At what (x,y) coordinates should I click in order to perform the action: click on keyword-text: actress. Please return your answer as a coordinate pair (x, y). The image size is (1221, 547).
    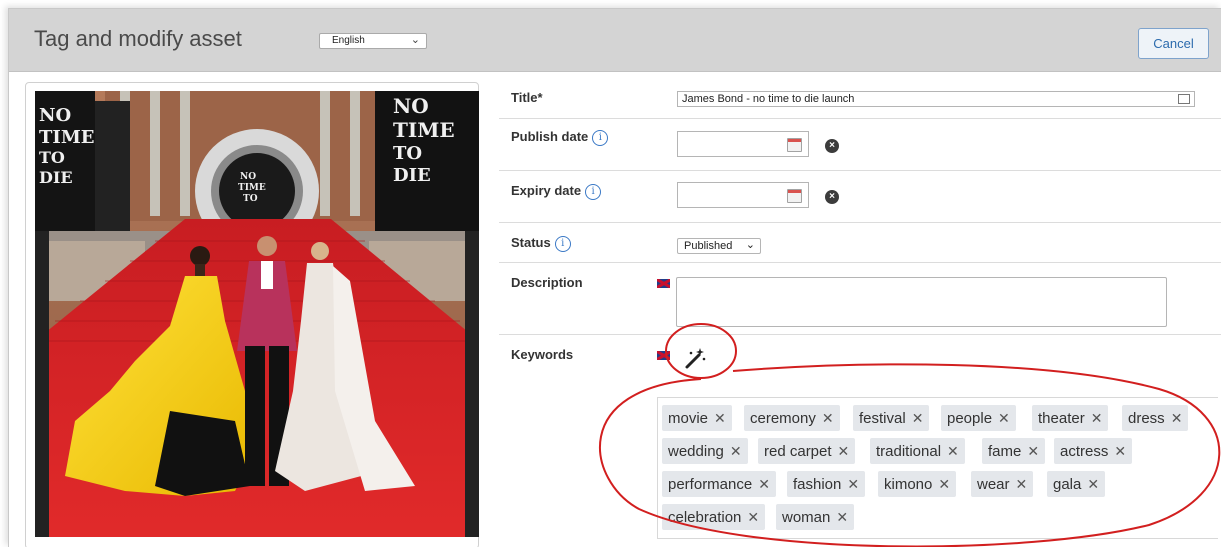
    Looking at the image, I should click on (1084, 451).